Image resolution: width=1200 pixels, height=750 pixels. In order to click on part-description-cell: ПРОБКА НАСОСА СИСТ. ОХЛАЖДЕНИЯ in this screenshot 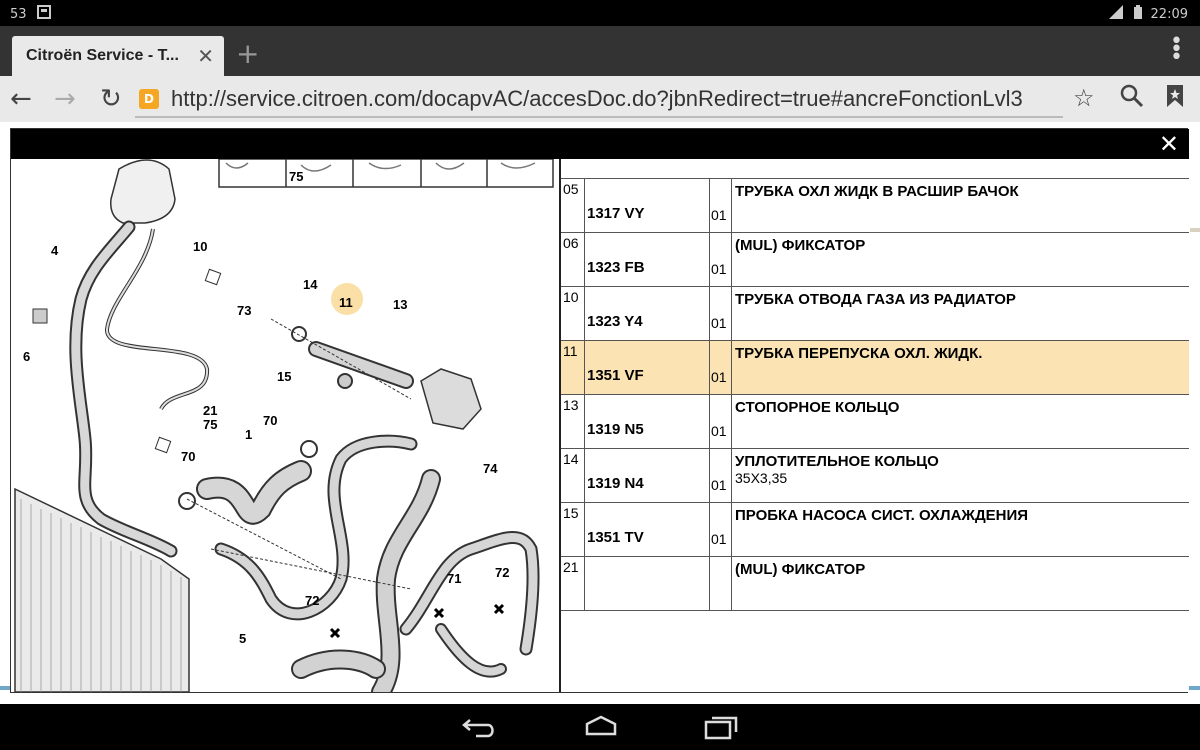, I will do `click(960, 529)`.